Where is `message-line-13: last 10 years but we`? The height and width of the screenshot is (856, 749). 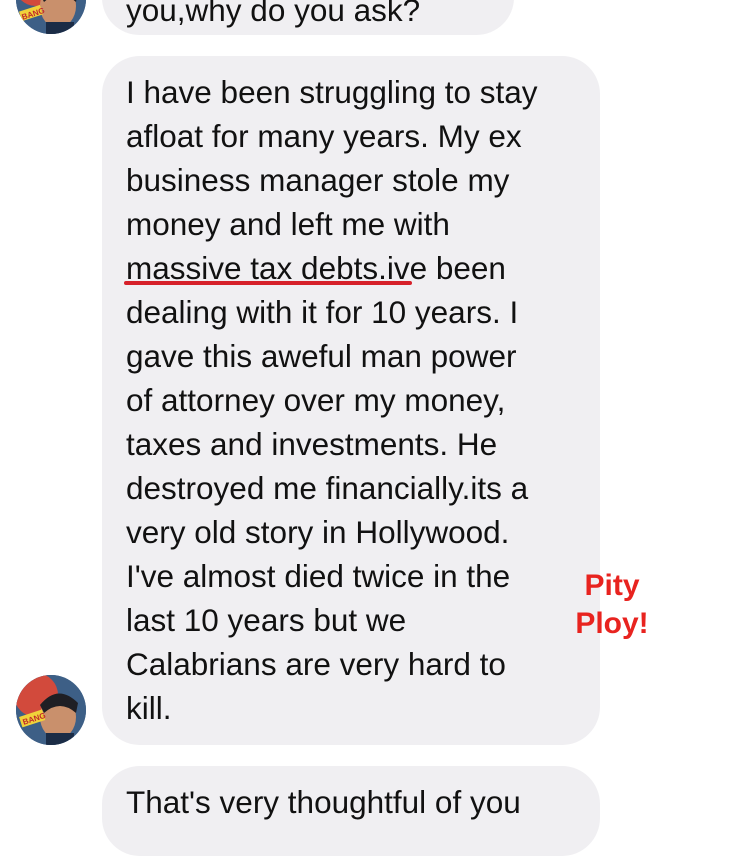 message-line-13: last 10 years but we is located at coordinates (266, 620).